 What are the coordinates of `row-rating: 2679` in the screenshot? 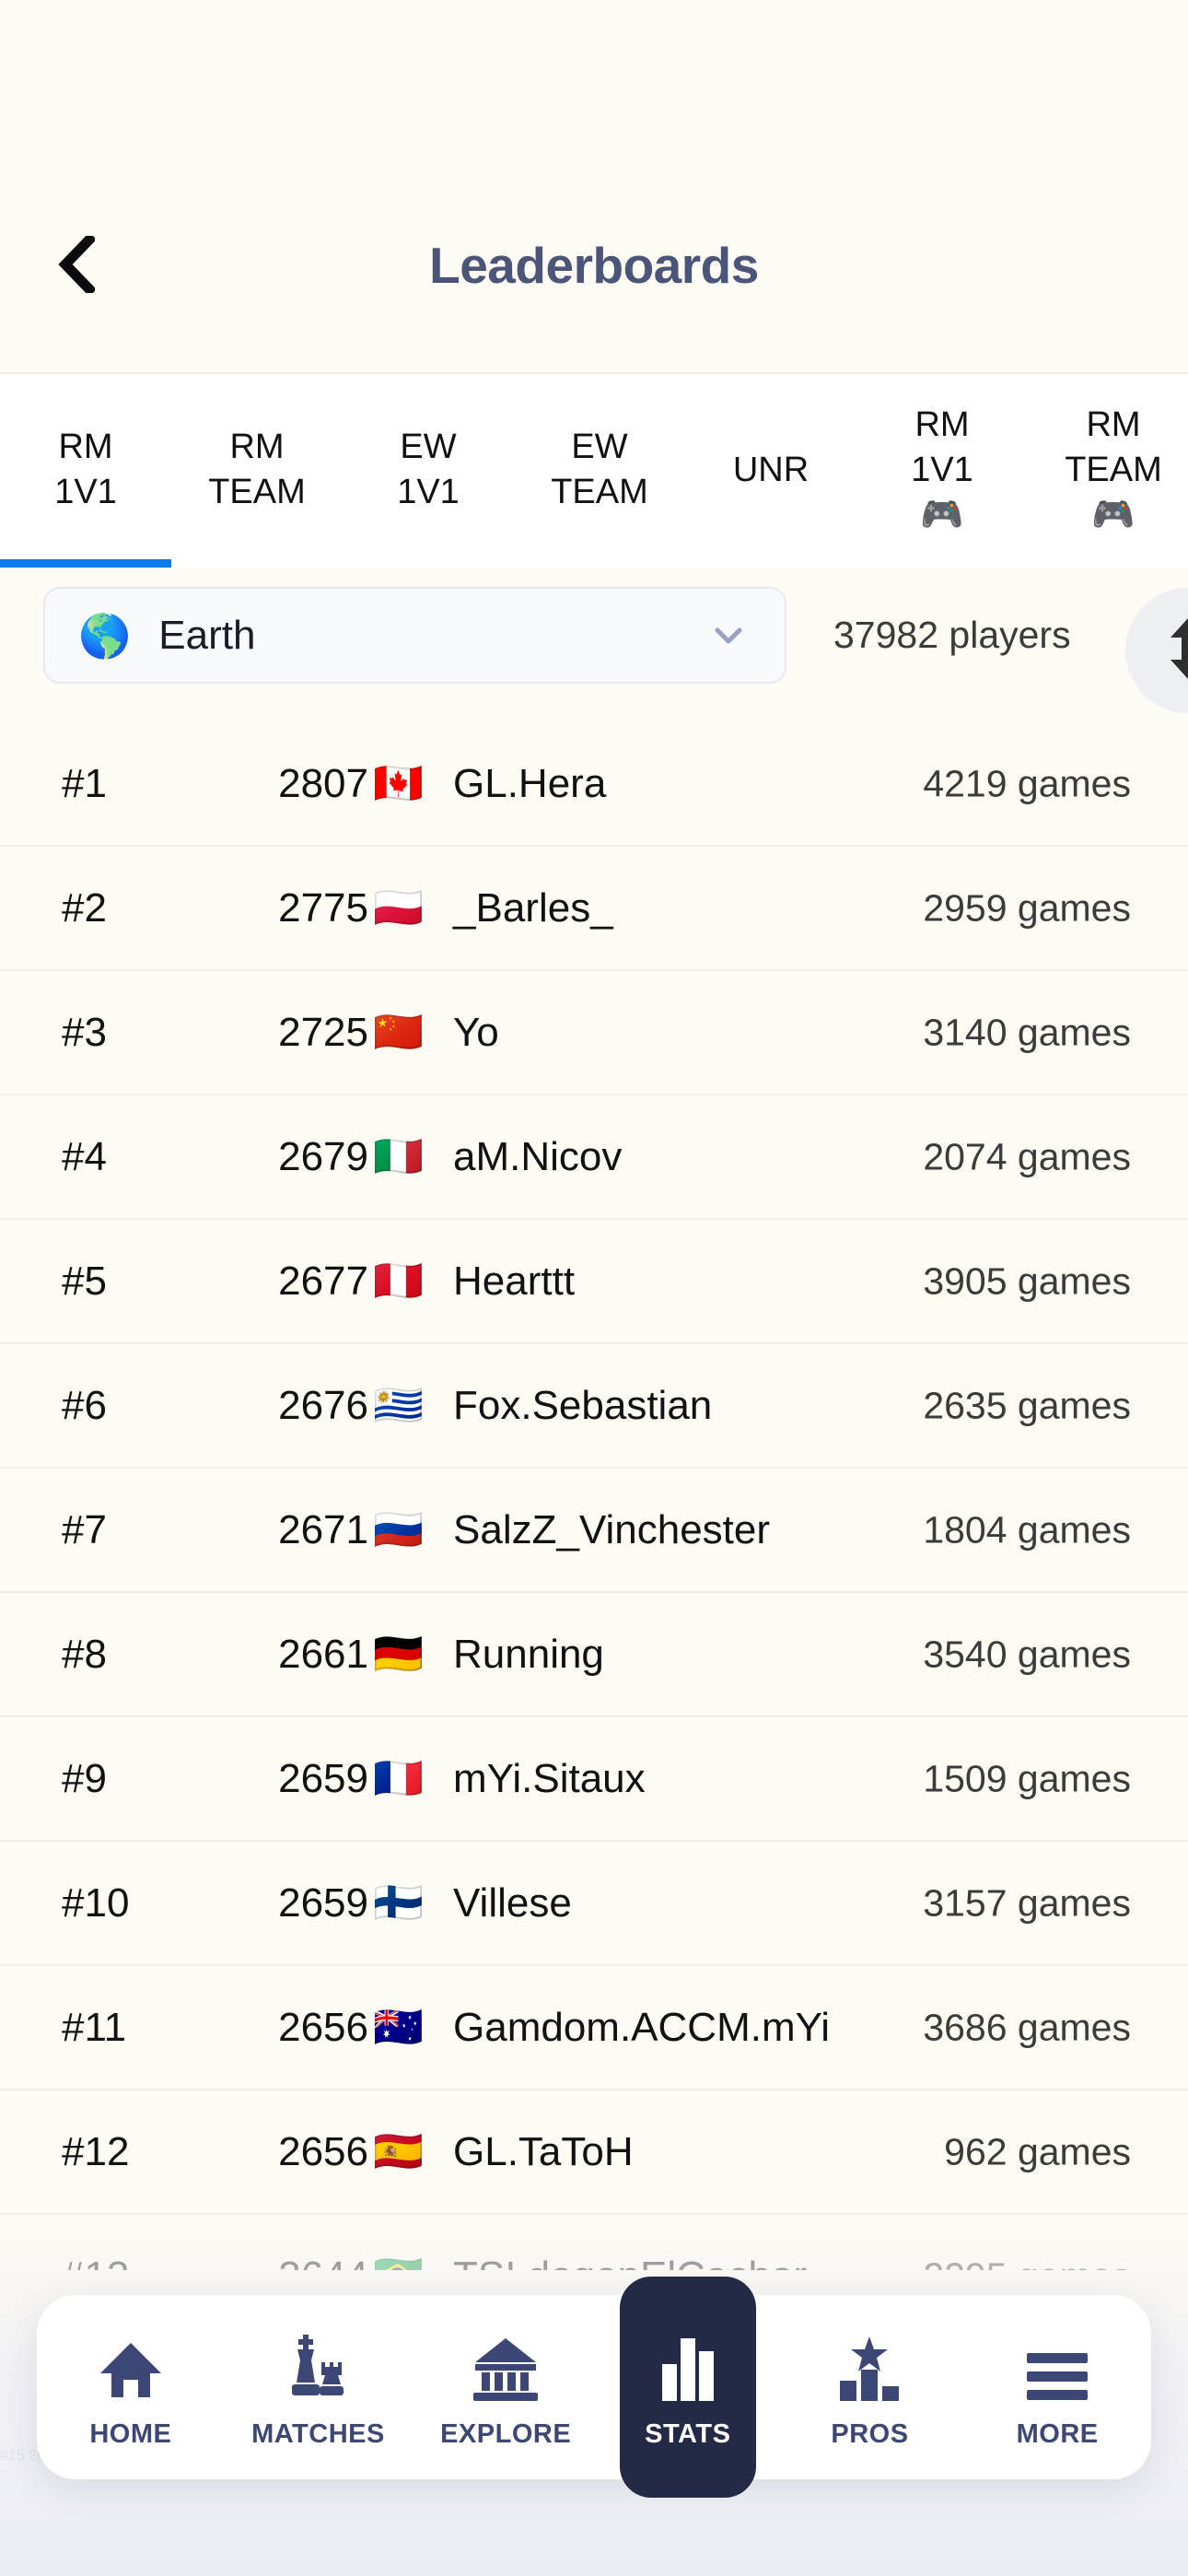 It's located at (323, 1156).